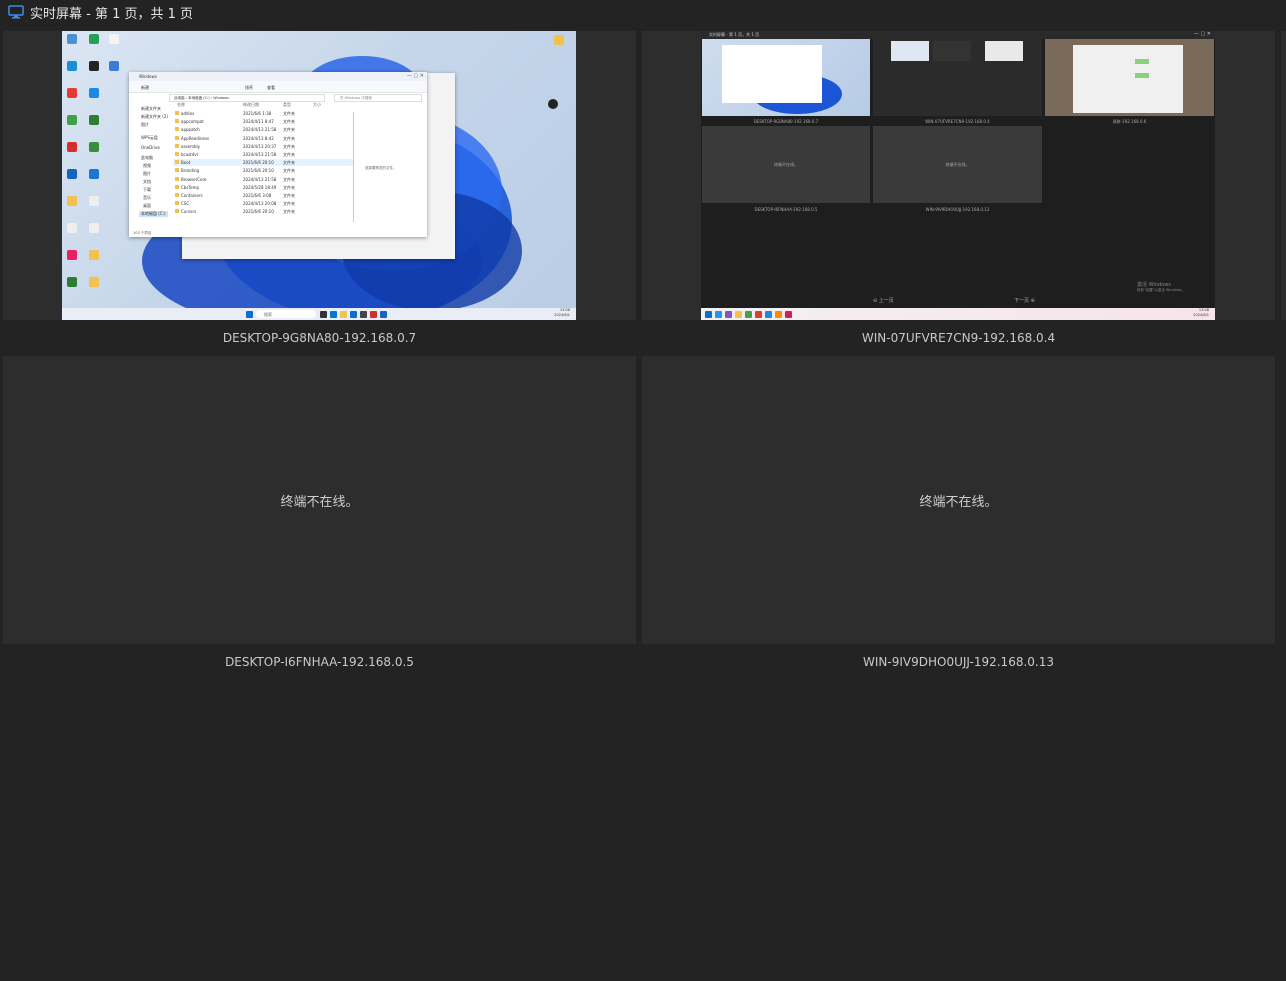 Image resolution: width=1286 pixels, height=981 pixels. Describe the element at coordinates (1204, 310) in the screenshot. I see `nested-clock-time: 13:08` at that location.